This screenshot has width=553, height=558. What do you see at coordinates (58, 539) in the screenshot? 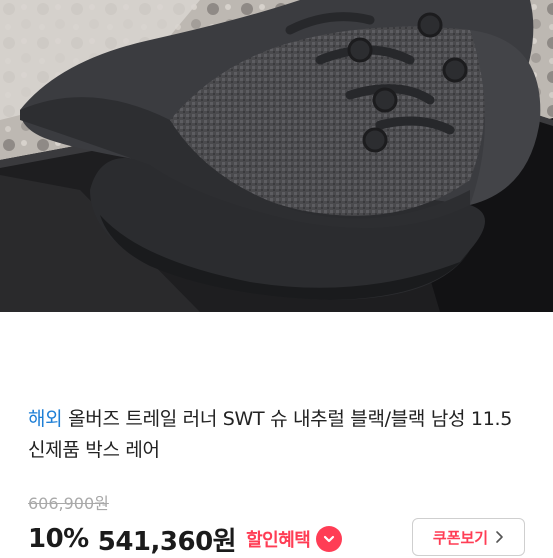
I see `discount-rate: 10%` at bounding box center [58, 539].